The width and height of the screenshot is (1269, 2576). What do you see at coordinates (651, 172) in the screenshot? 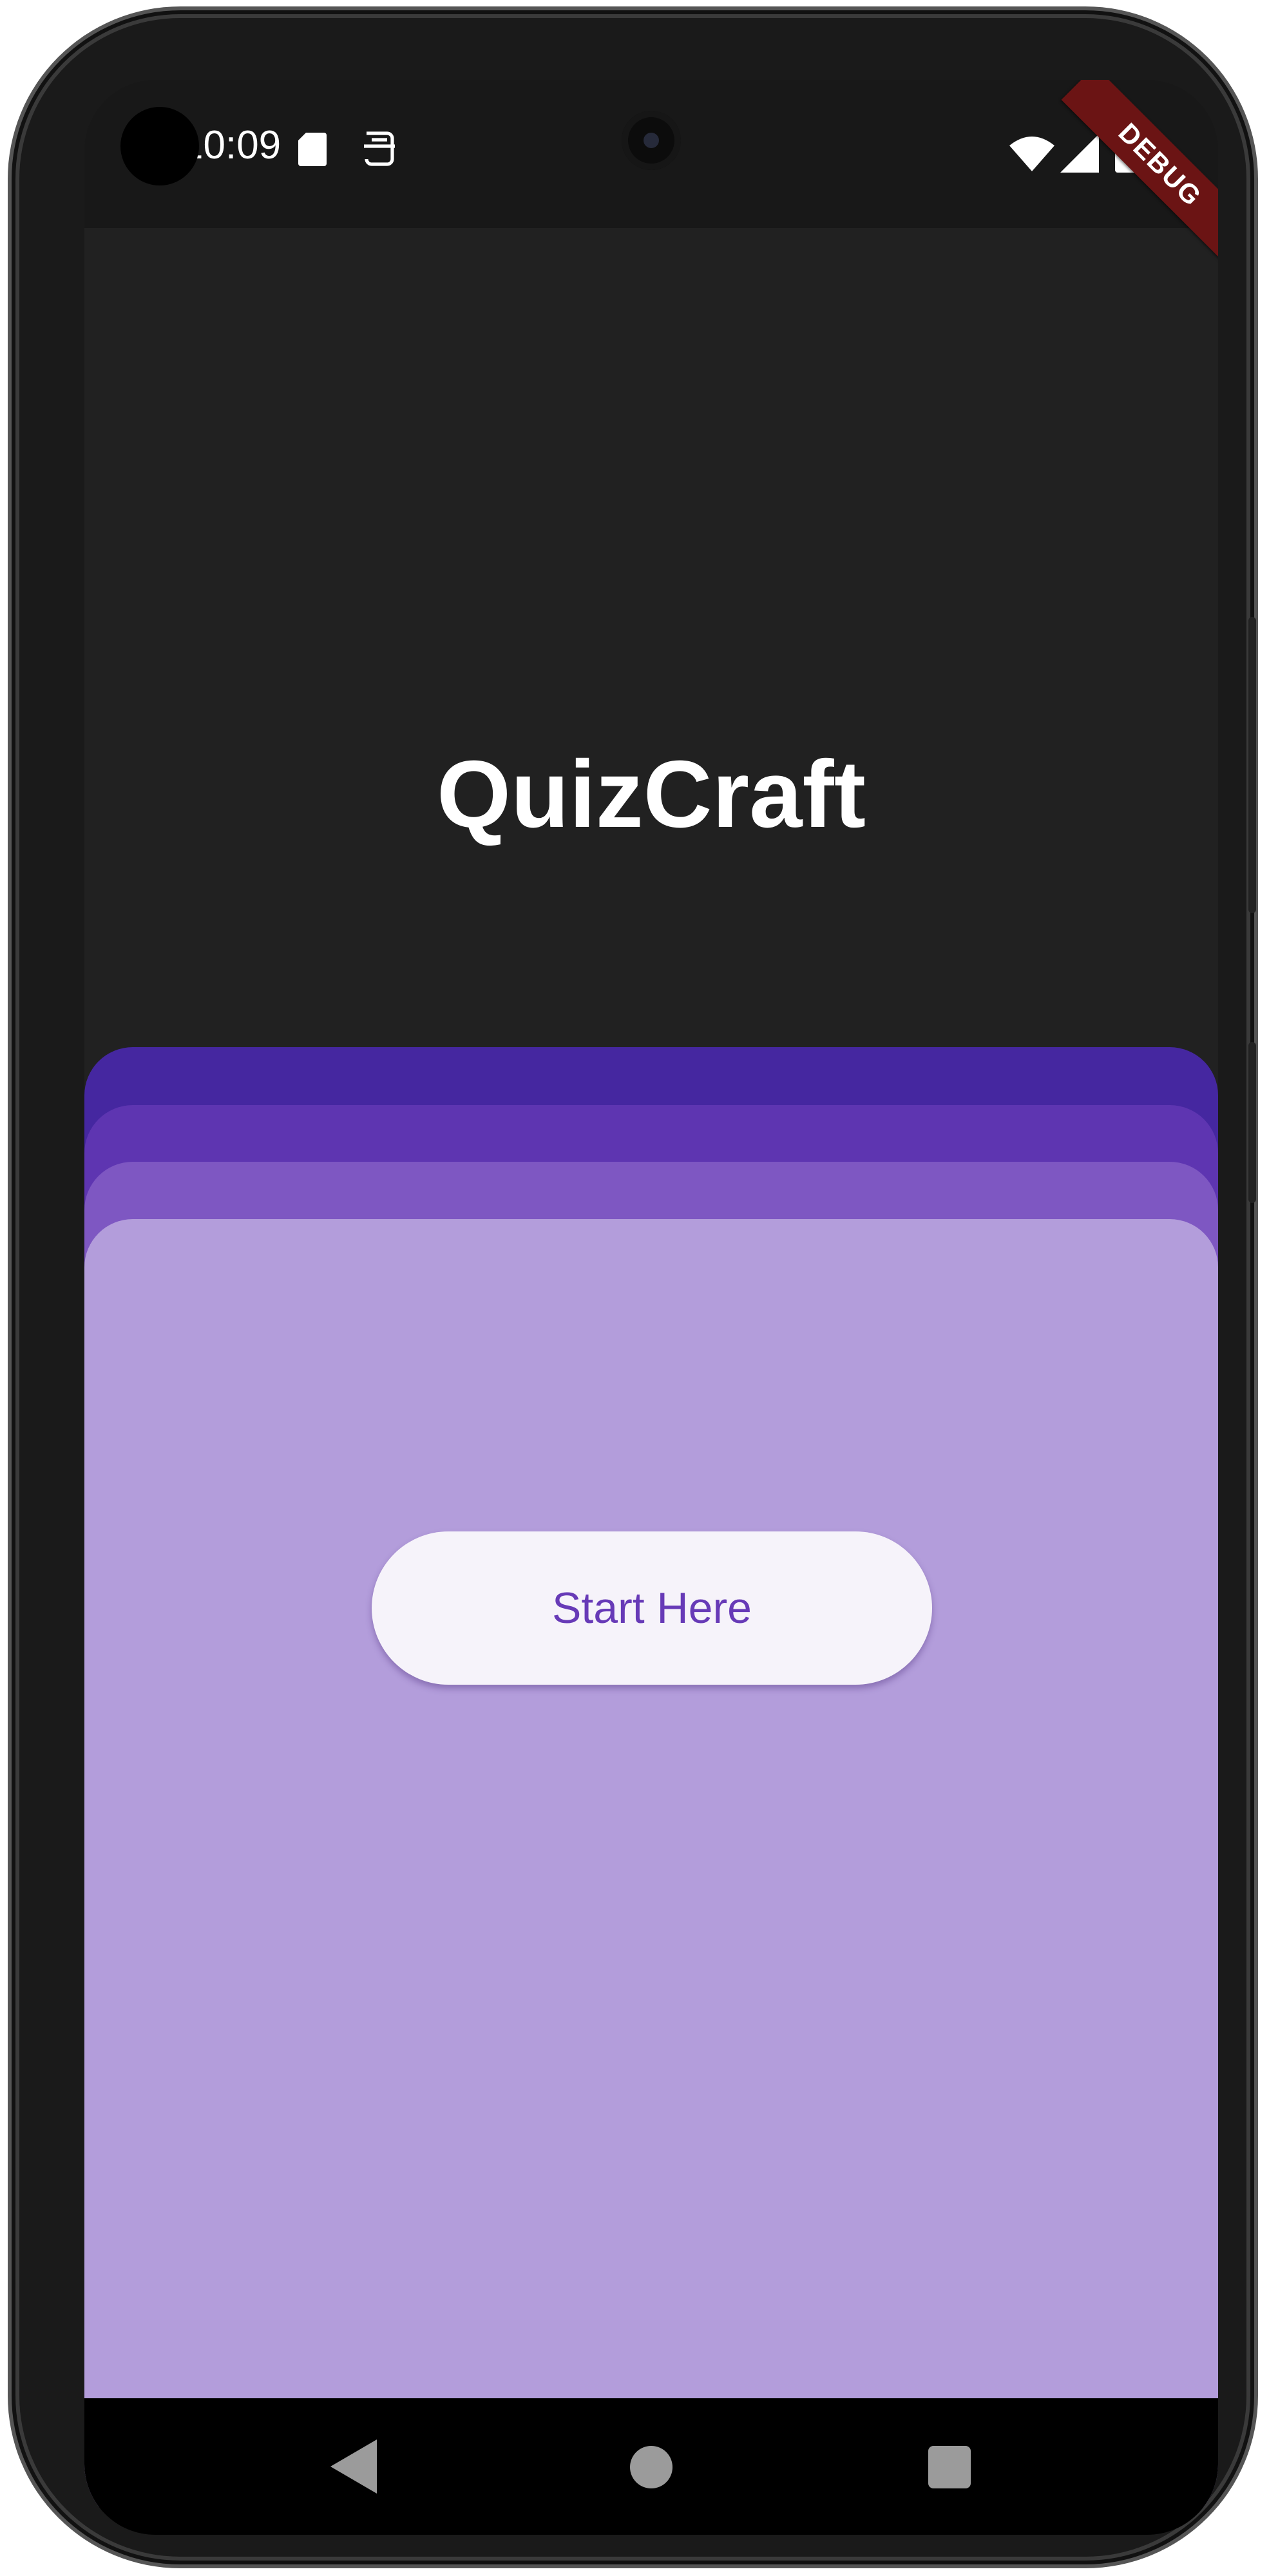
I see `status-bar: 10:09 DEBUG` at bounding box center [651, 172].